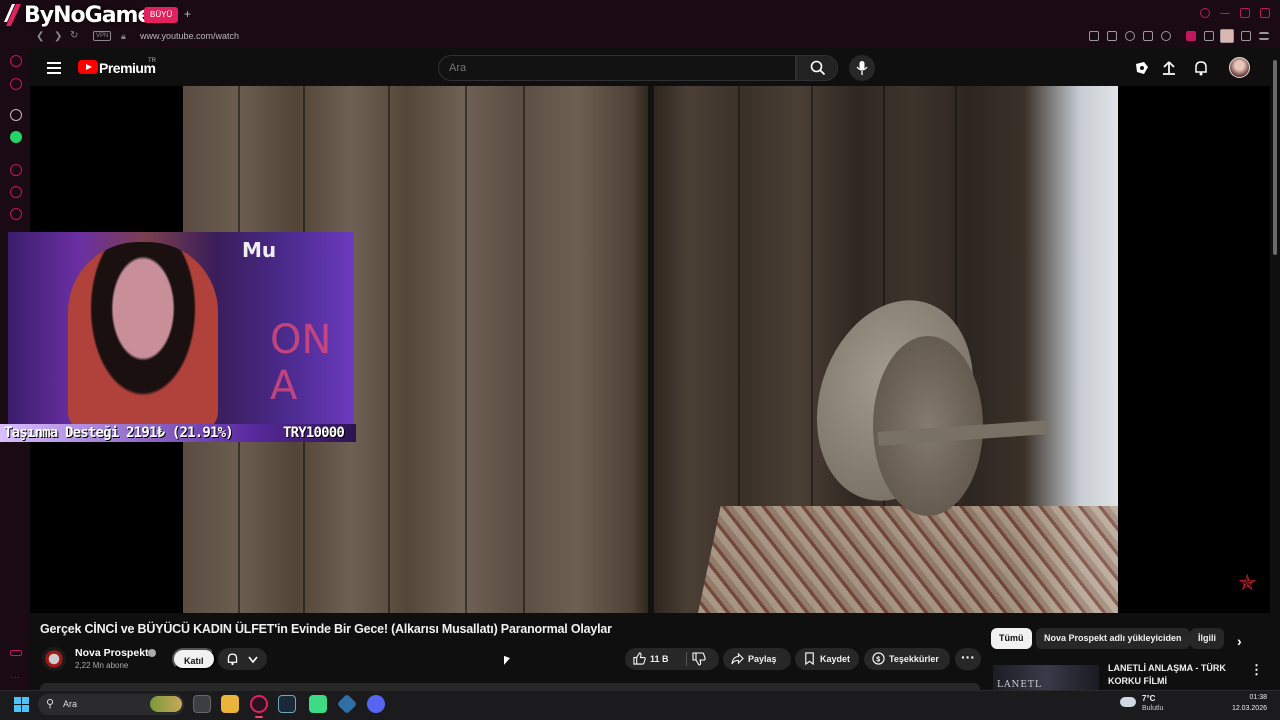 This screenshot has height=720, width=1280. I want to click on taskbar-search-label: Ara, so click(70, 704).